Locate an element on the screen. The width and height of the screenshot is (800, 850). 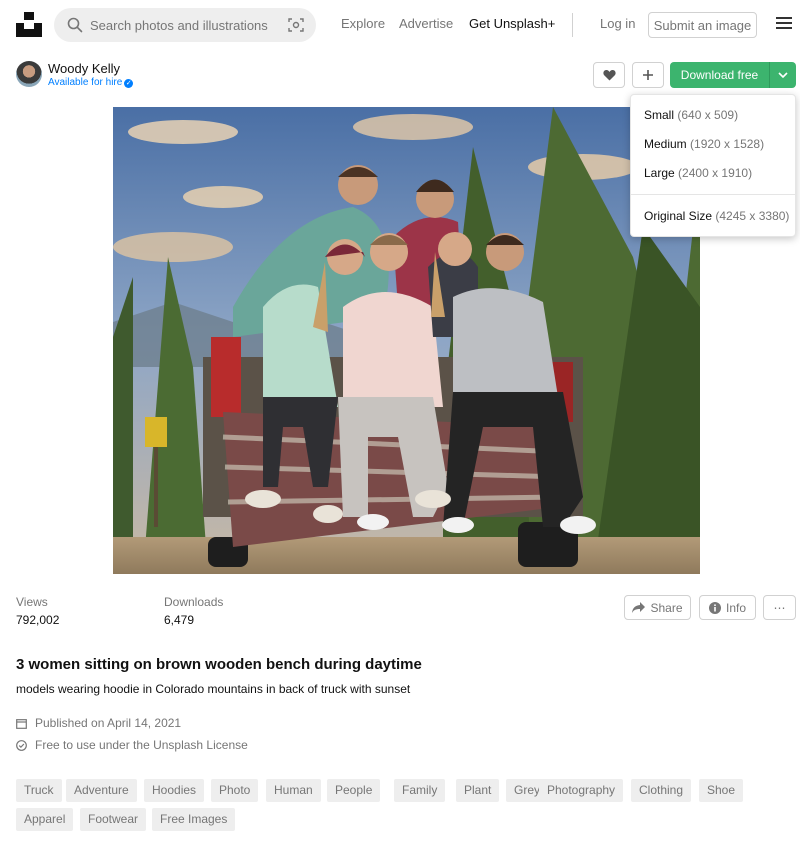
nav-get-unsplash-plus: Get Unsplash+ is located at coordinates (512, 23).